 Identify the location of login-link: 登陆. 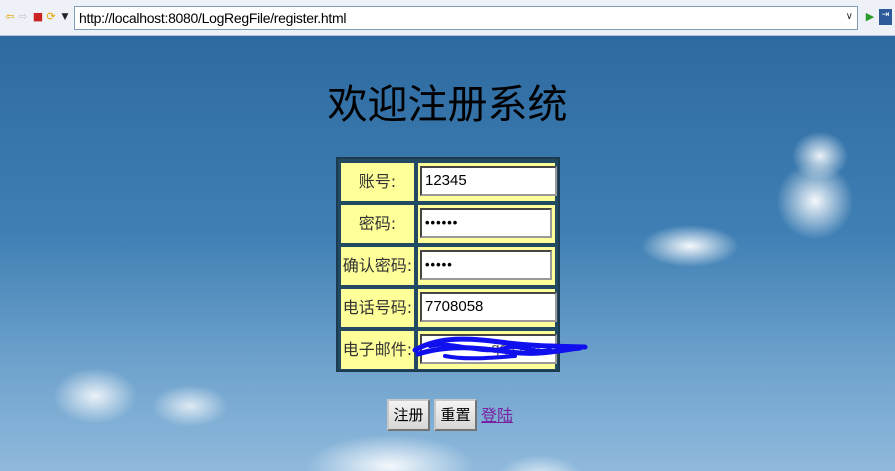
(497, 414).